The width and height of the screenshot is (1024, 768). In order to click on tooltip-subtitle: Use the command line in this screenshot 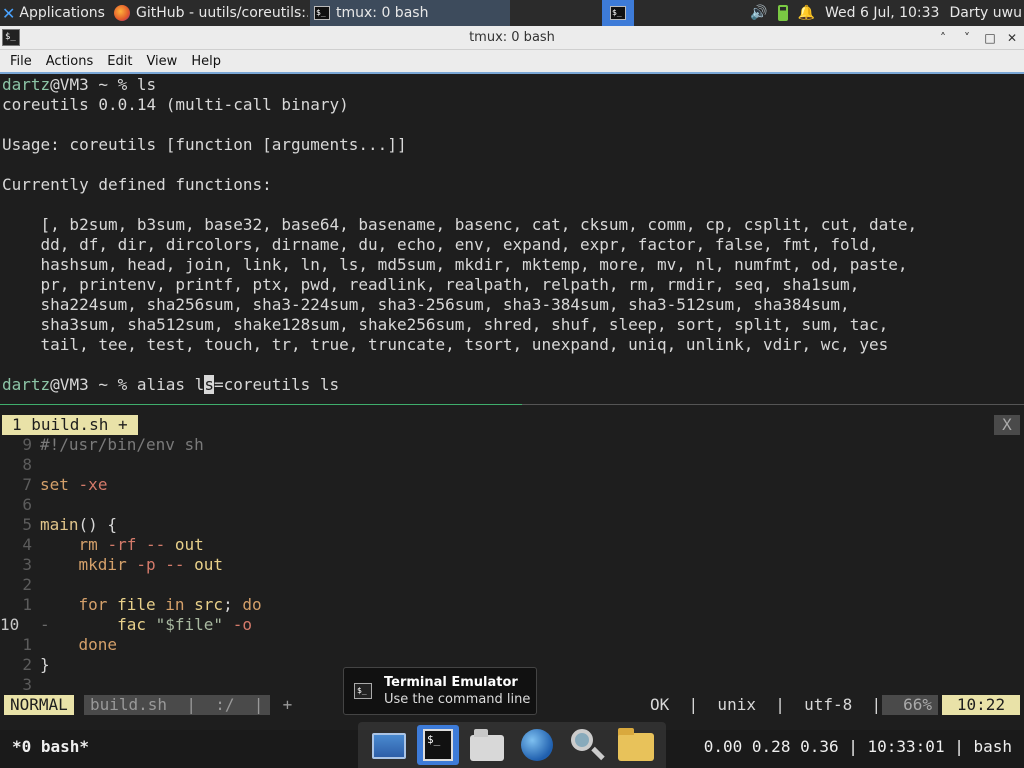, I will do `click(457, 699)`.